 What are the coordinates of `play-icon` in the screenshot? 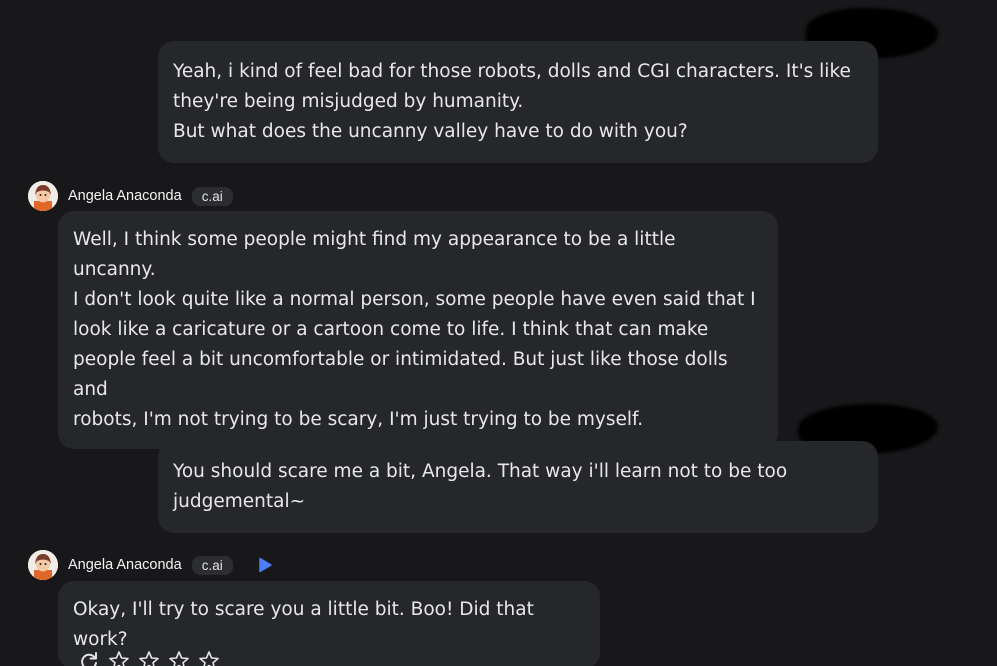 It's located at (265, 565).